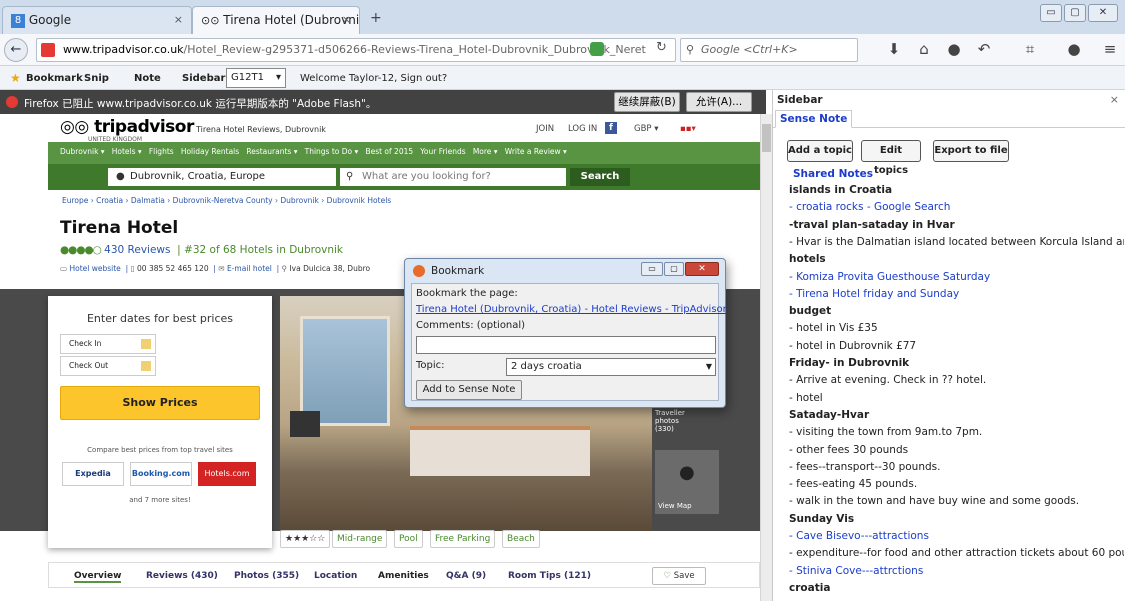 This screenshot has width=1125, height=601. I want to click on tab-reviews: Reviews (430), so click(182, 576).